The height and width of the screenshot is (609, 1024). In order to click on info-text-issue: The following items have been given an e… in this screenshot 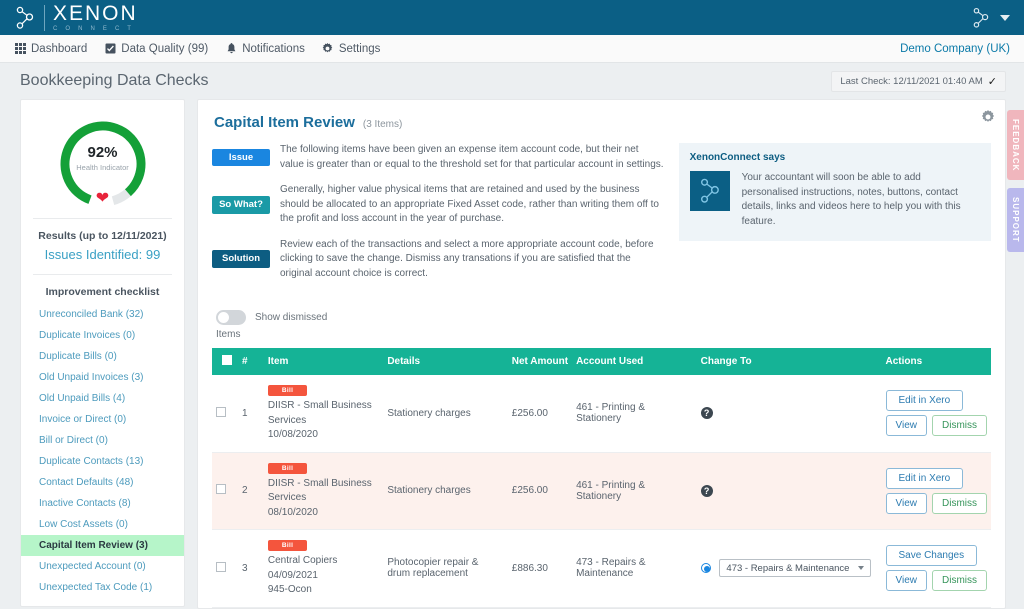, I will do `click(472, 157)`.